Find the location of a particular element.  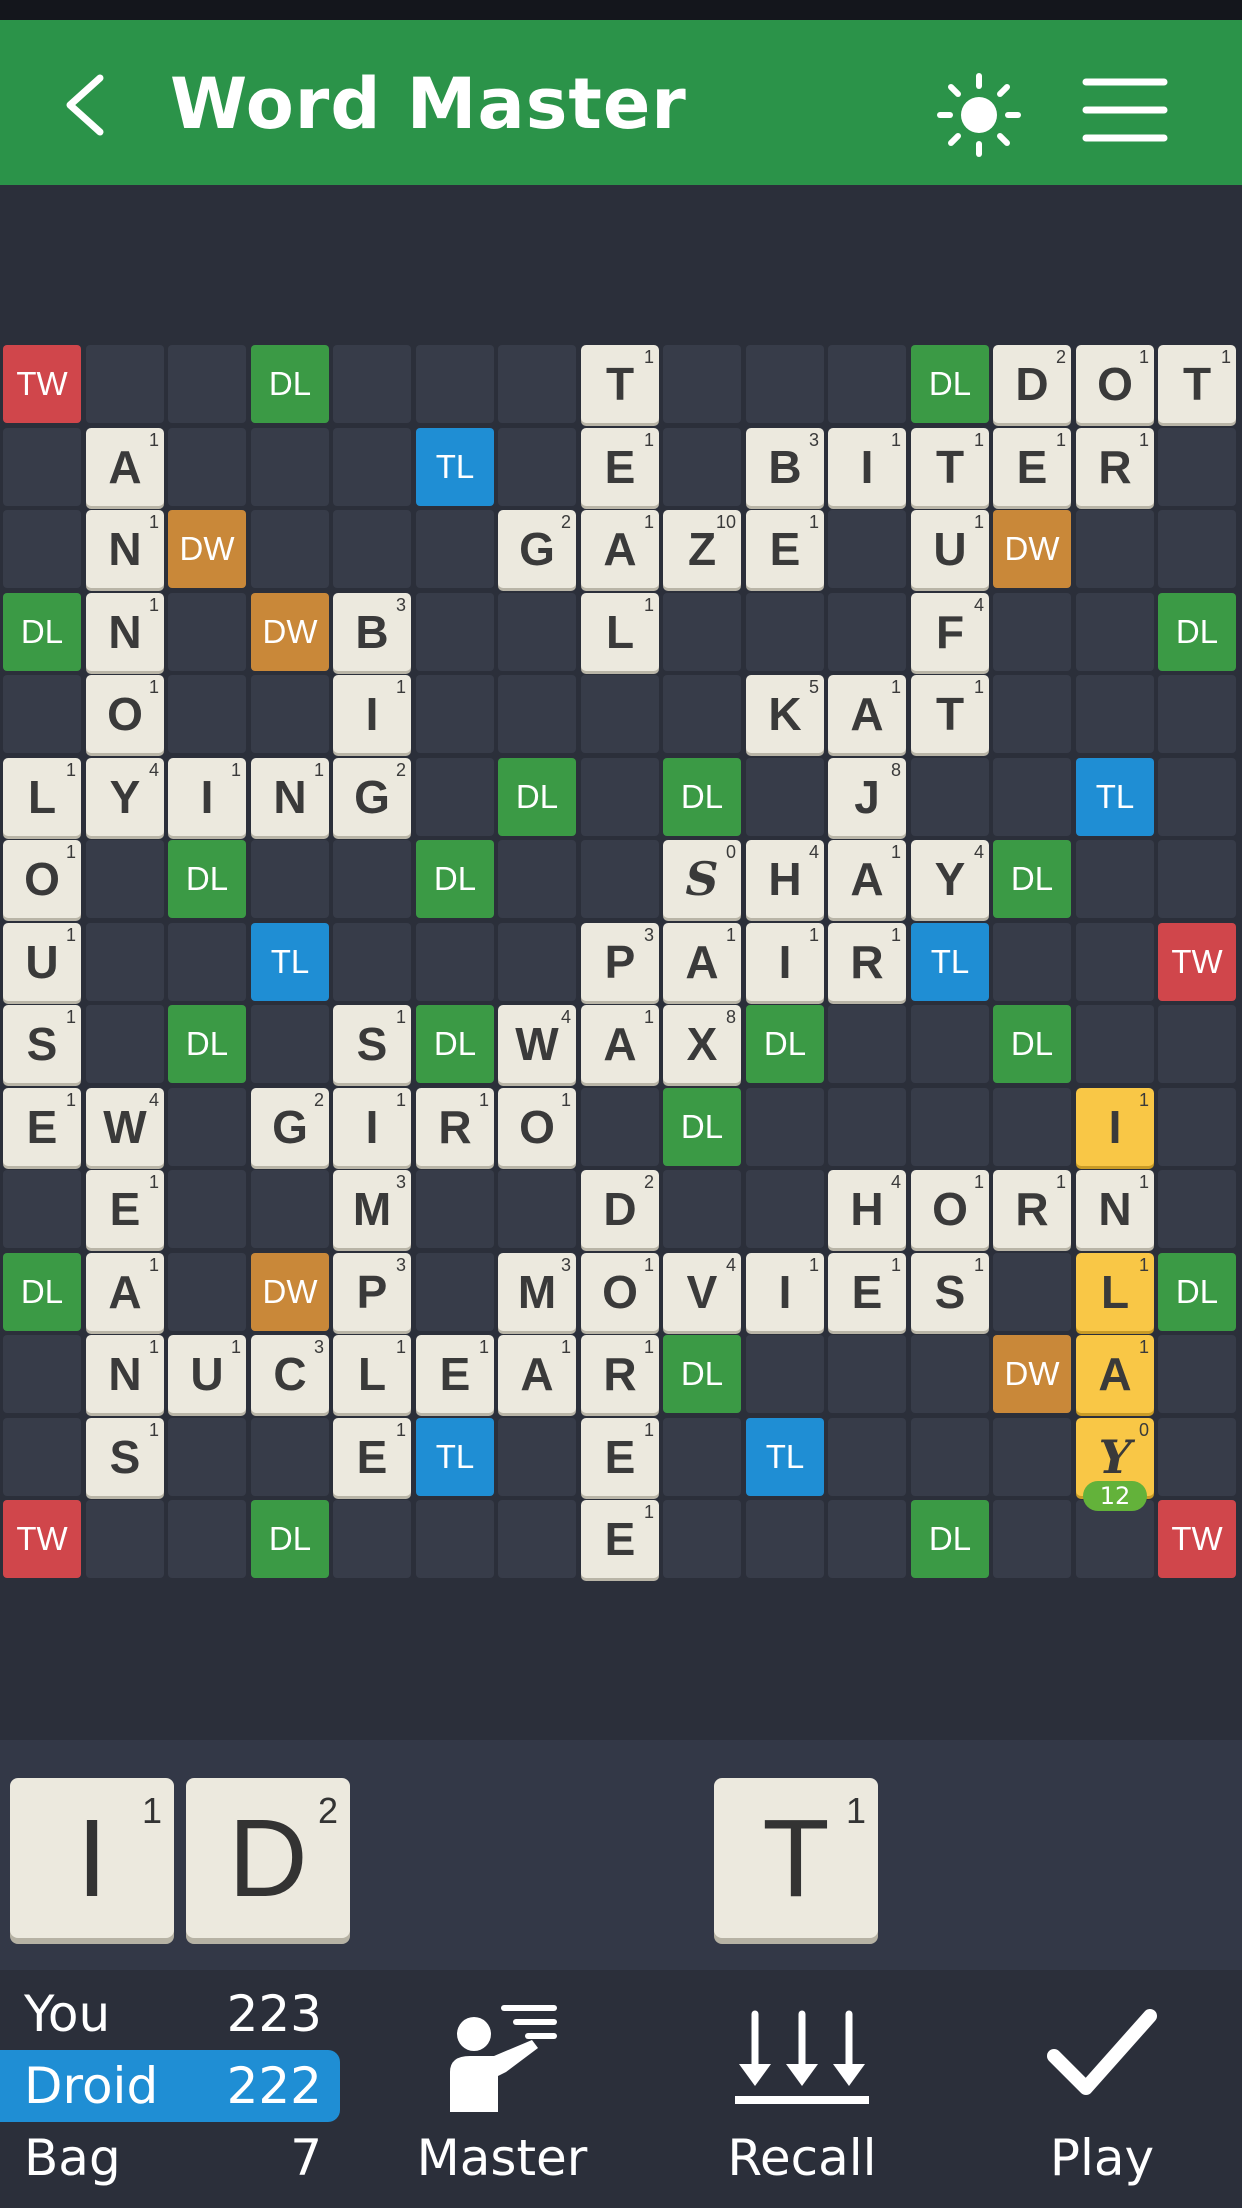

recall-button: Recall is located at coordinates (802, 2089).